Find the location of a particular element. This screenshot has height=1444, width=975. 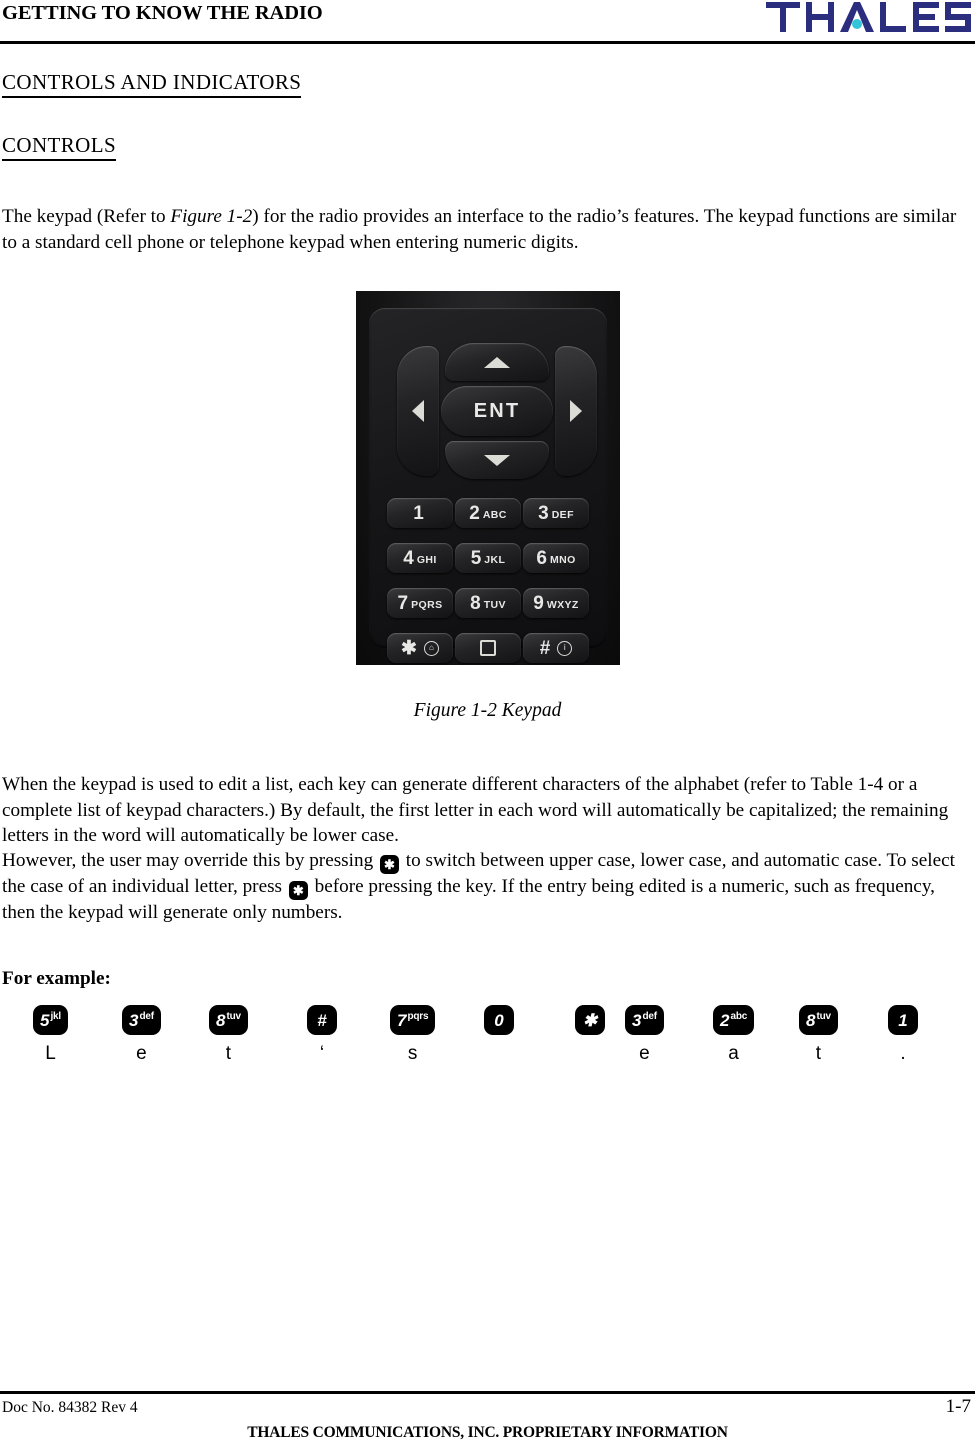

right-arrow-icon is located at coordinates (576, 411).